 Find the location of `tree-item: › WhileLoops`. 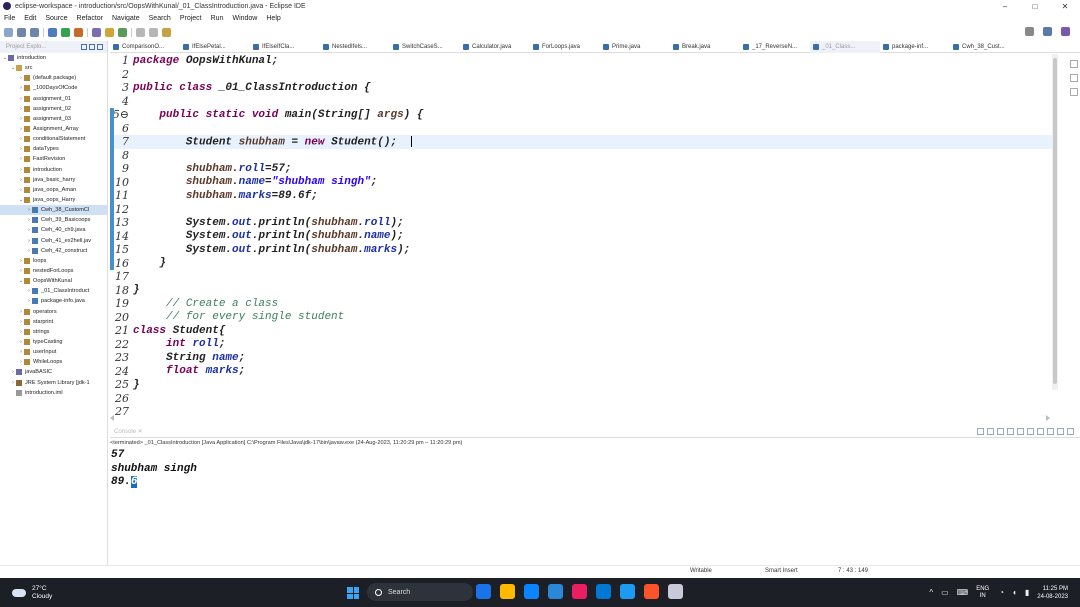

tree-item: › WhileLoops is located at coordinates (53, 362).